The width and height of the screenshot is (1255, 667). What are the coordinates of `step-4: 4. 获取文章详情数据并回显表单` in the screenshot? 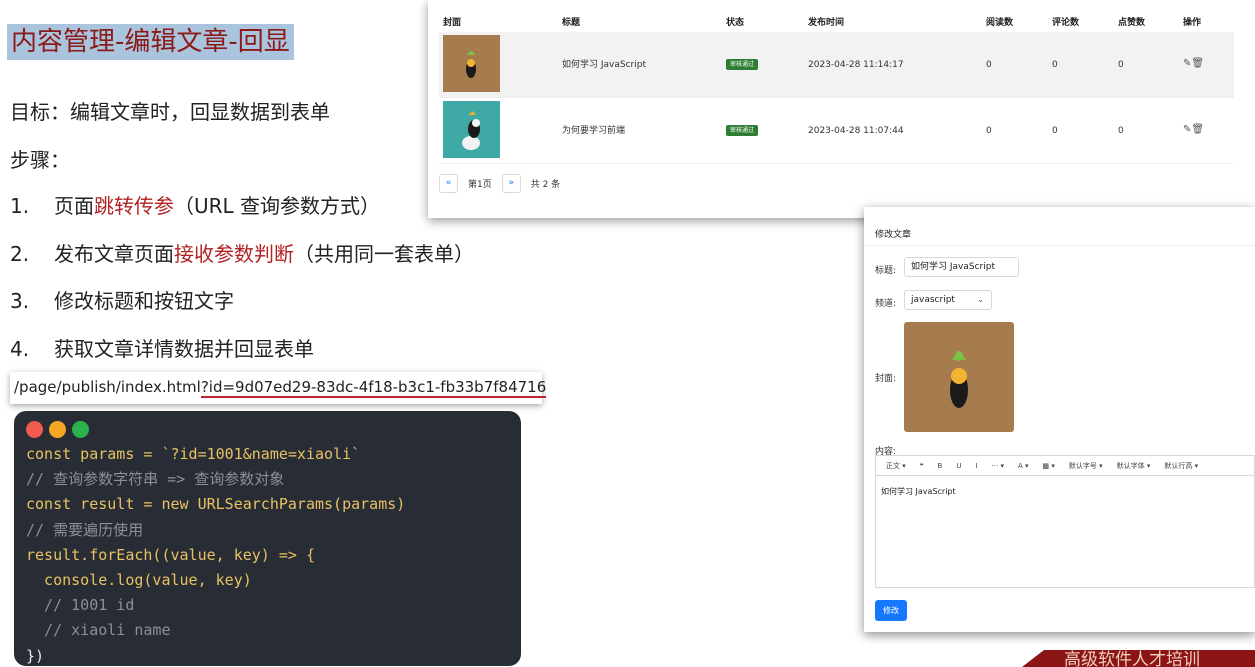 It's located at (162, 347).